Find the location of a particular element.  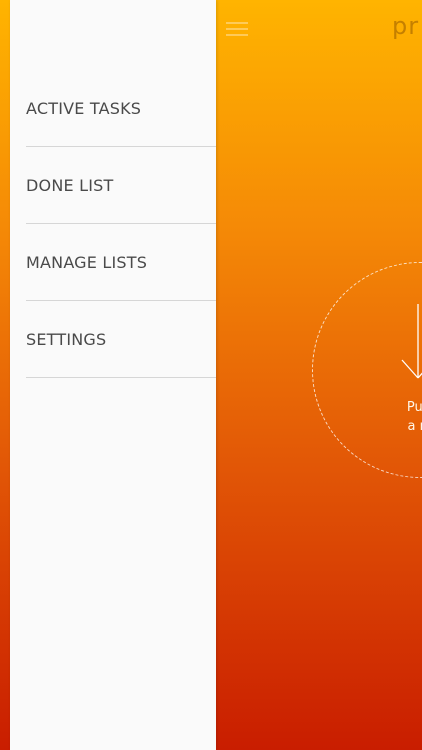

menu-item-label: DONE LIST is located at coordinates (70, 185).